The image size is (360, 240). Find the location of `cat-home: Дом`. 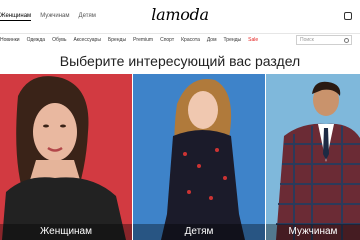

cat-home: Дом is located at coordinates (212, 40).